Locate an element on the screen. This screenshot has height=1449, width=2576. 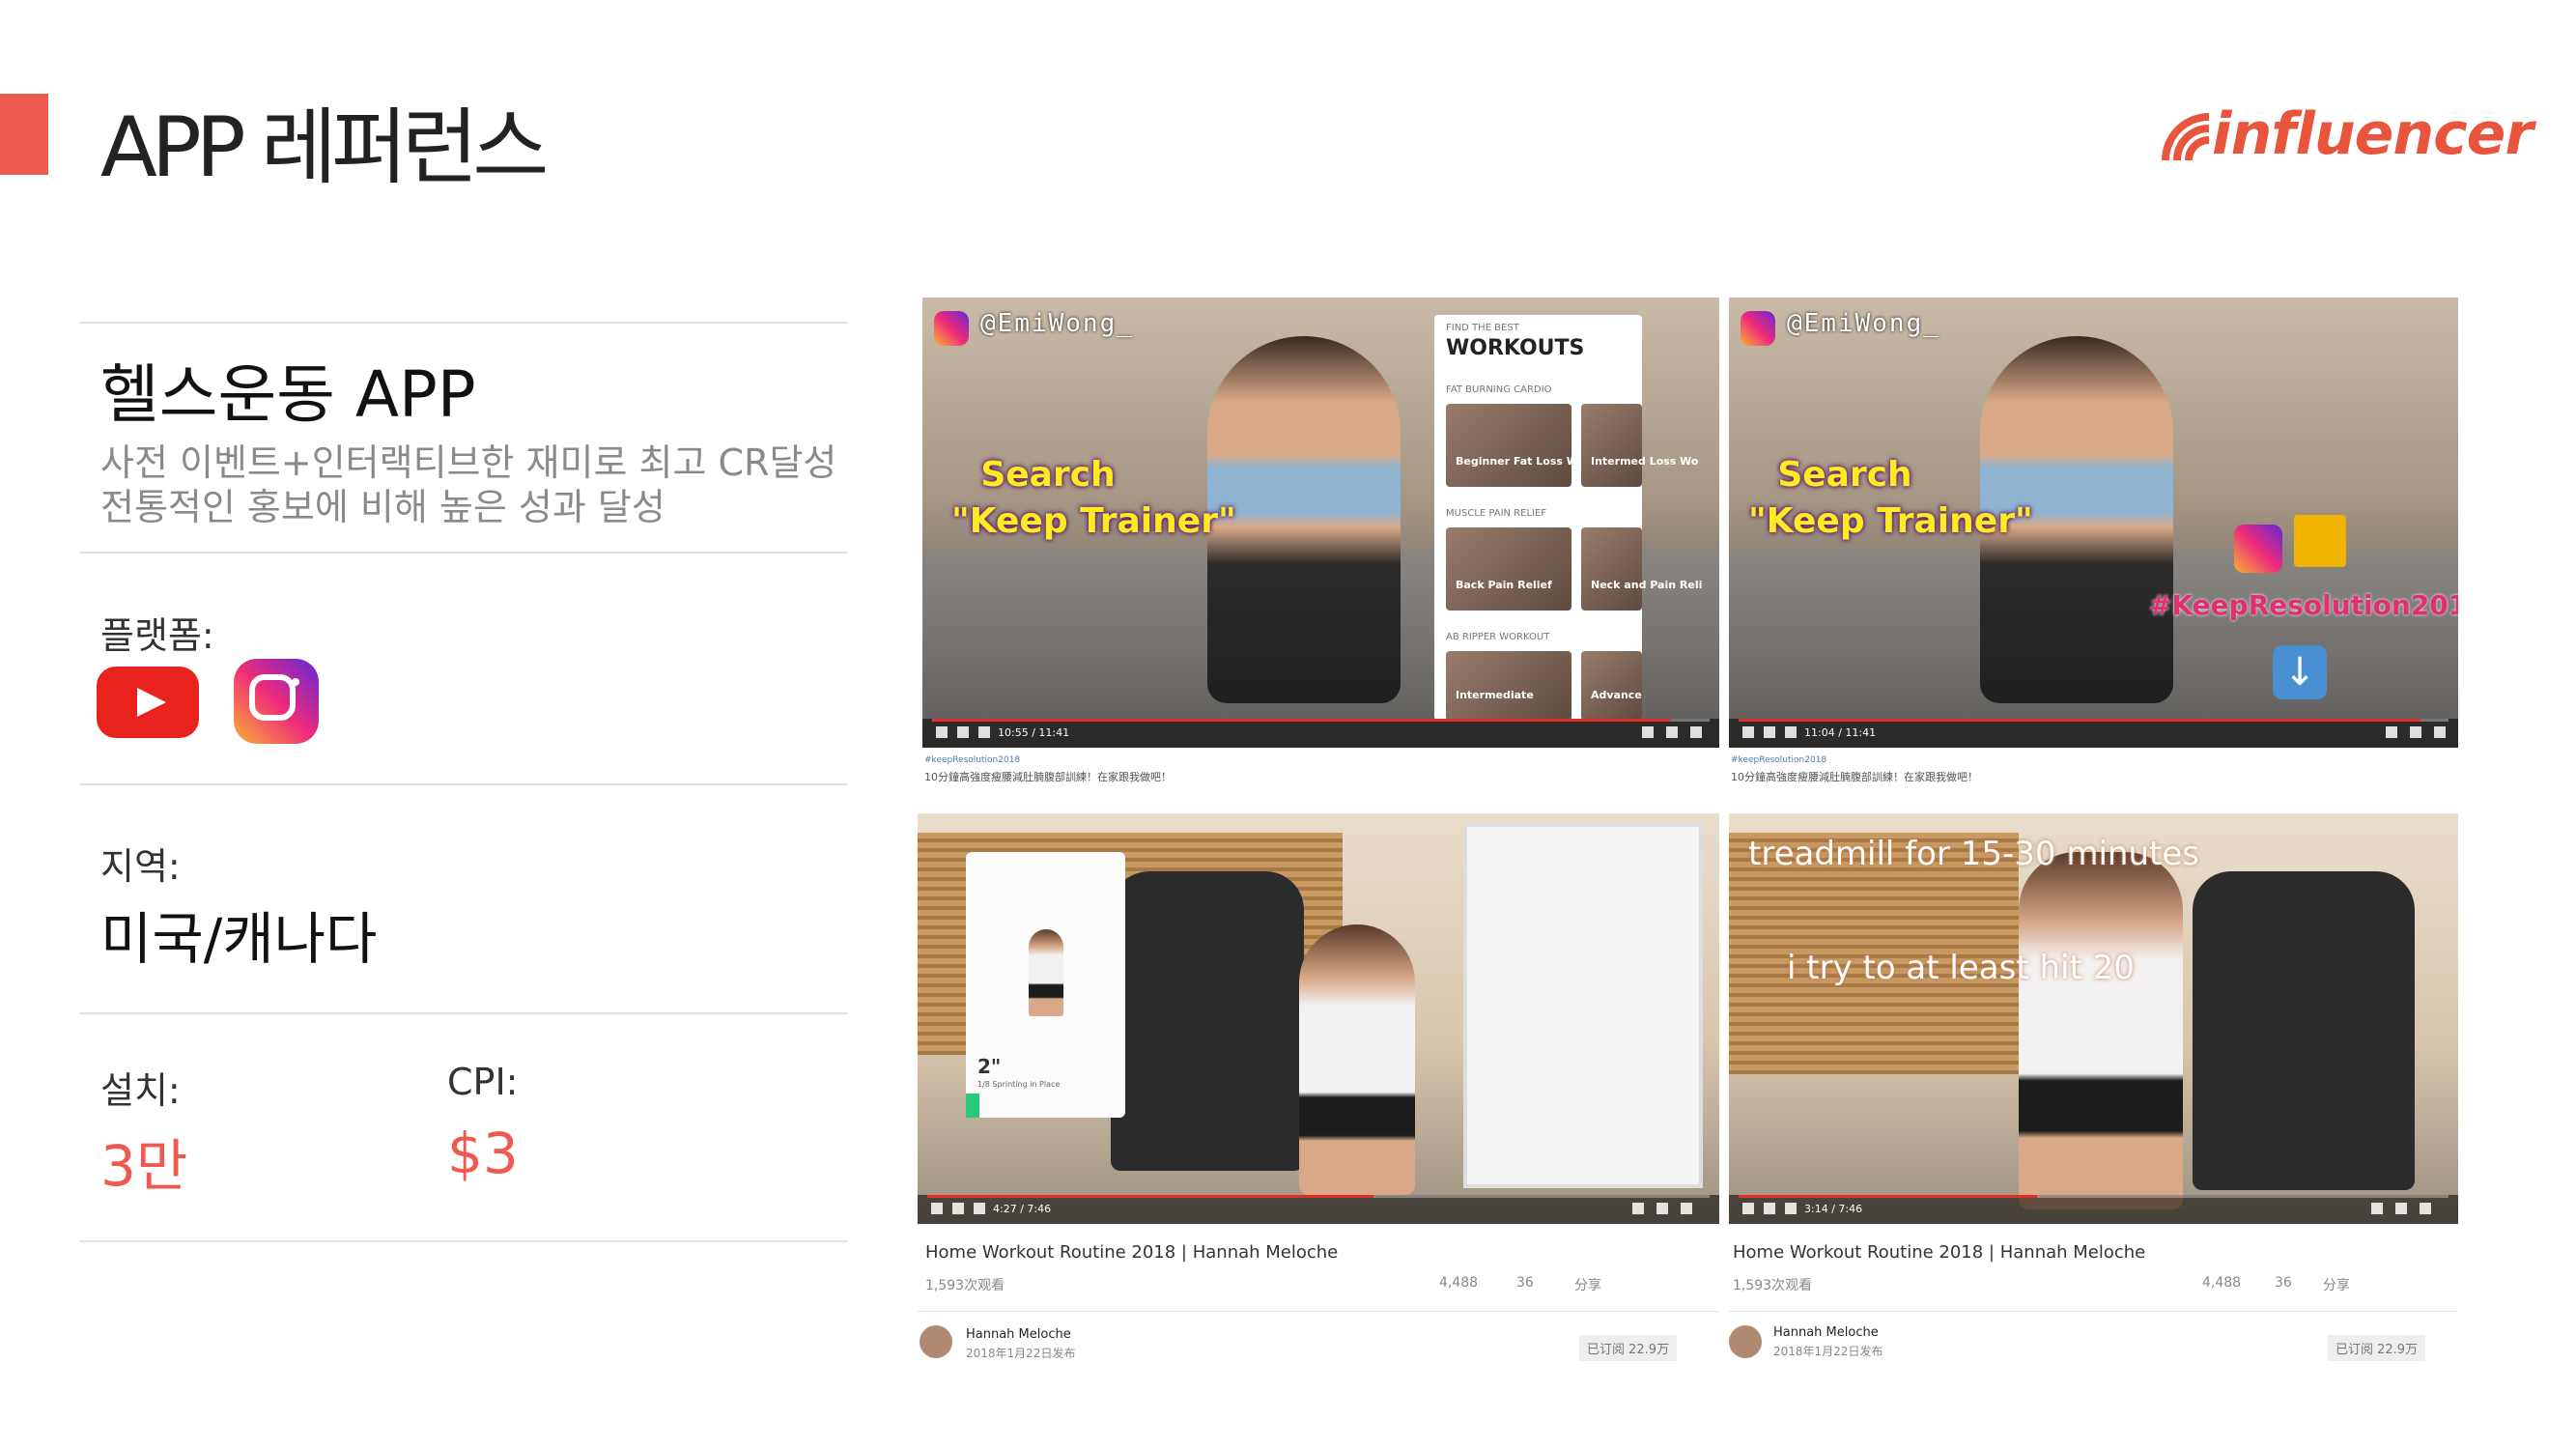
signal-icon is located at coordinates (2186, 137).